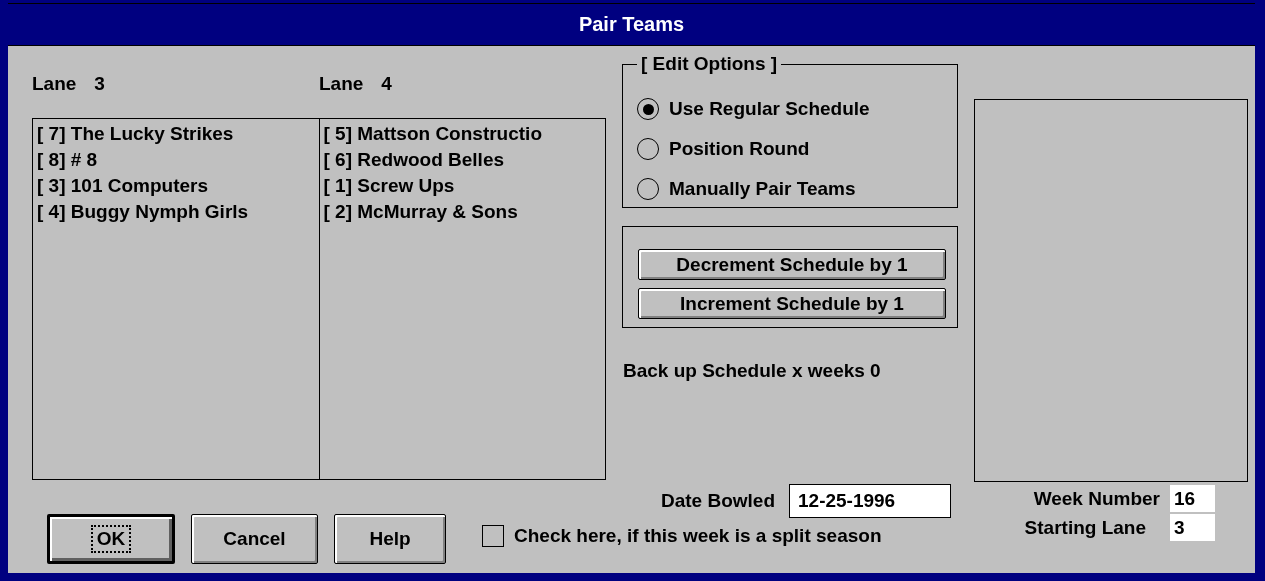 The width and height of the screenshot is (1265, 581). What do you see at coordinates (1192, 527) in the screenshot?
I see `number-field: 3` at bounding box center [1192, 527].